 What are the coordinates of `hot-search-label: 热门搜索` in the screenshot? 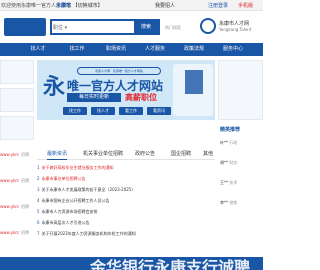 It's located at (173, 27).